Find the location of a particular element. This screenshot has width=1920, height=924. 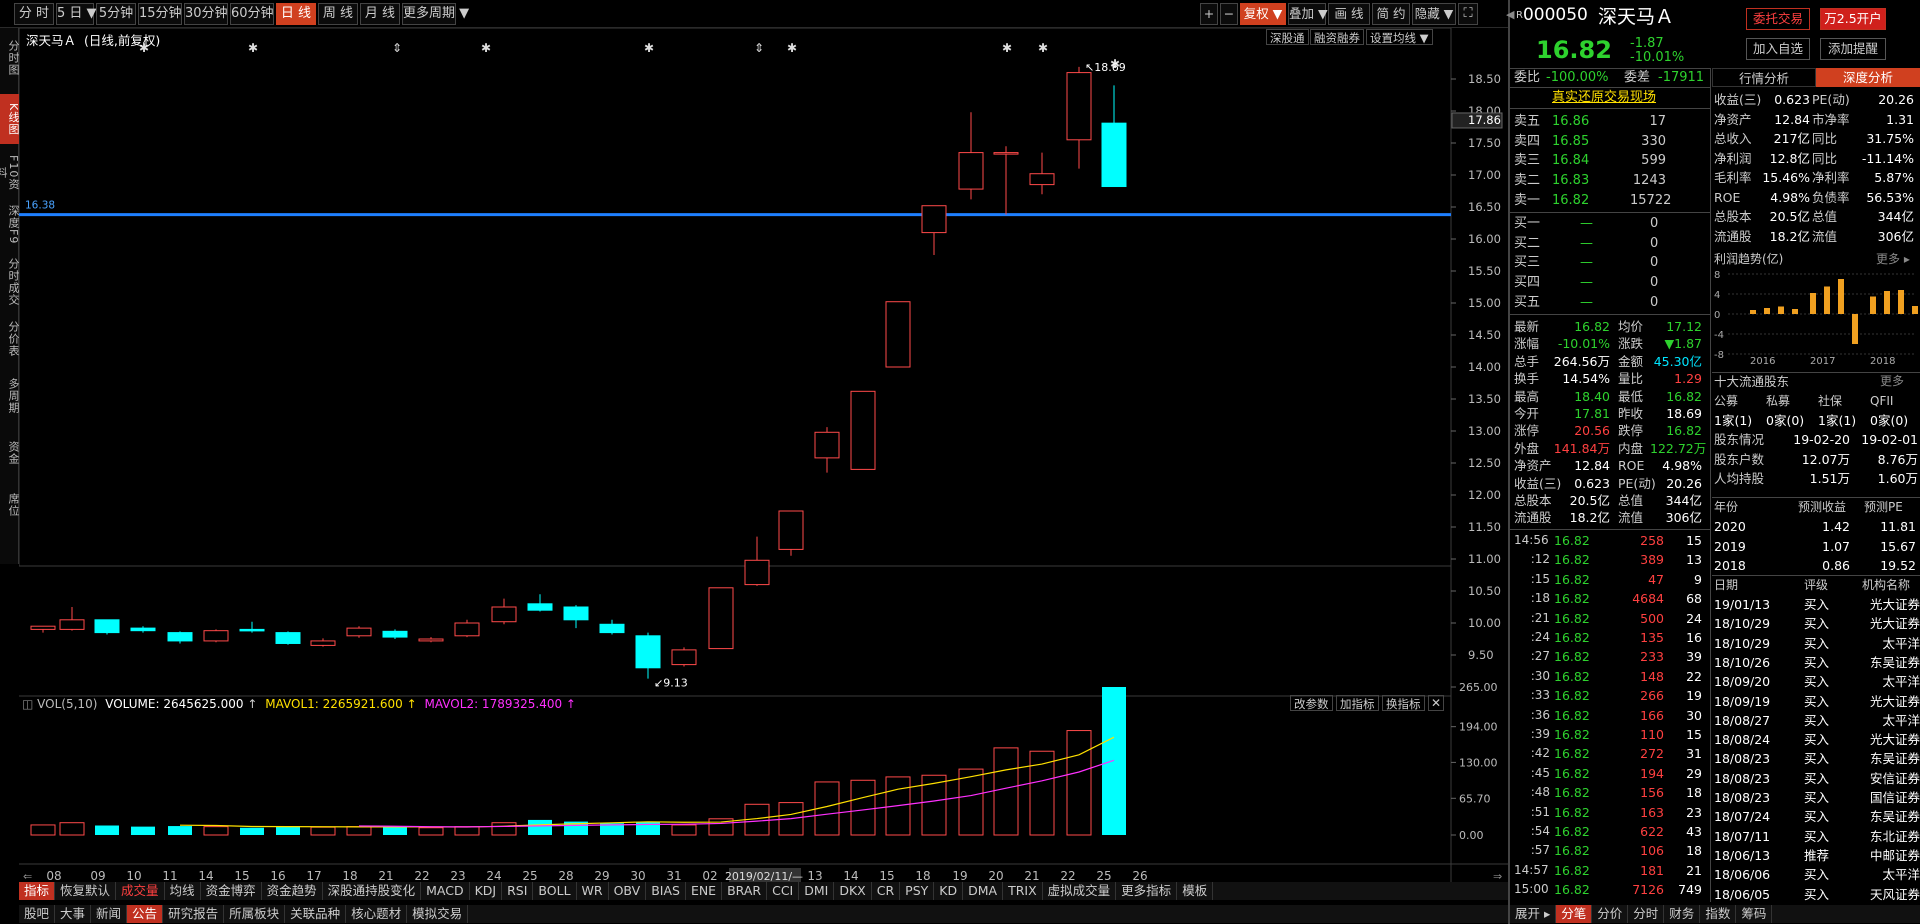

right-bottom-tab-1: 分笔 is located at coordinates (1574, 914).